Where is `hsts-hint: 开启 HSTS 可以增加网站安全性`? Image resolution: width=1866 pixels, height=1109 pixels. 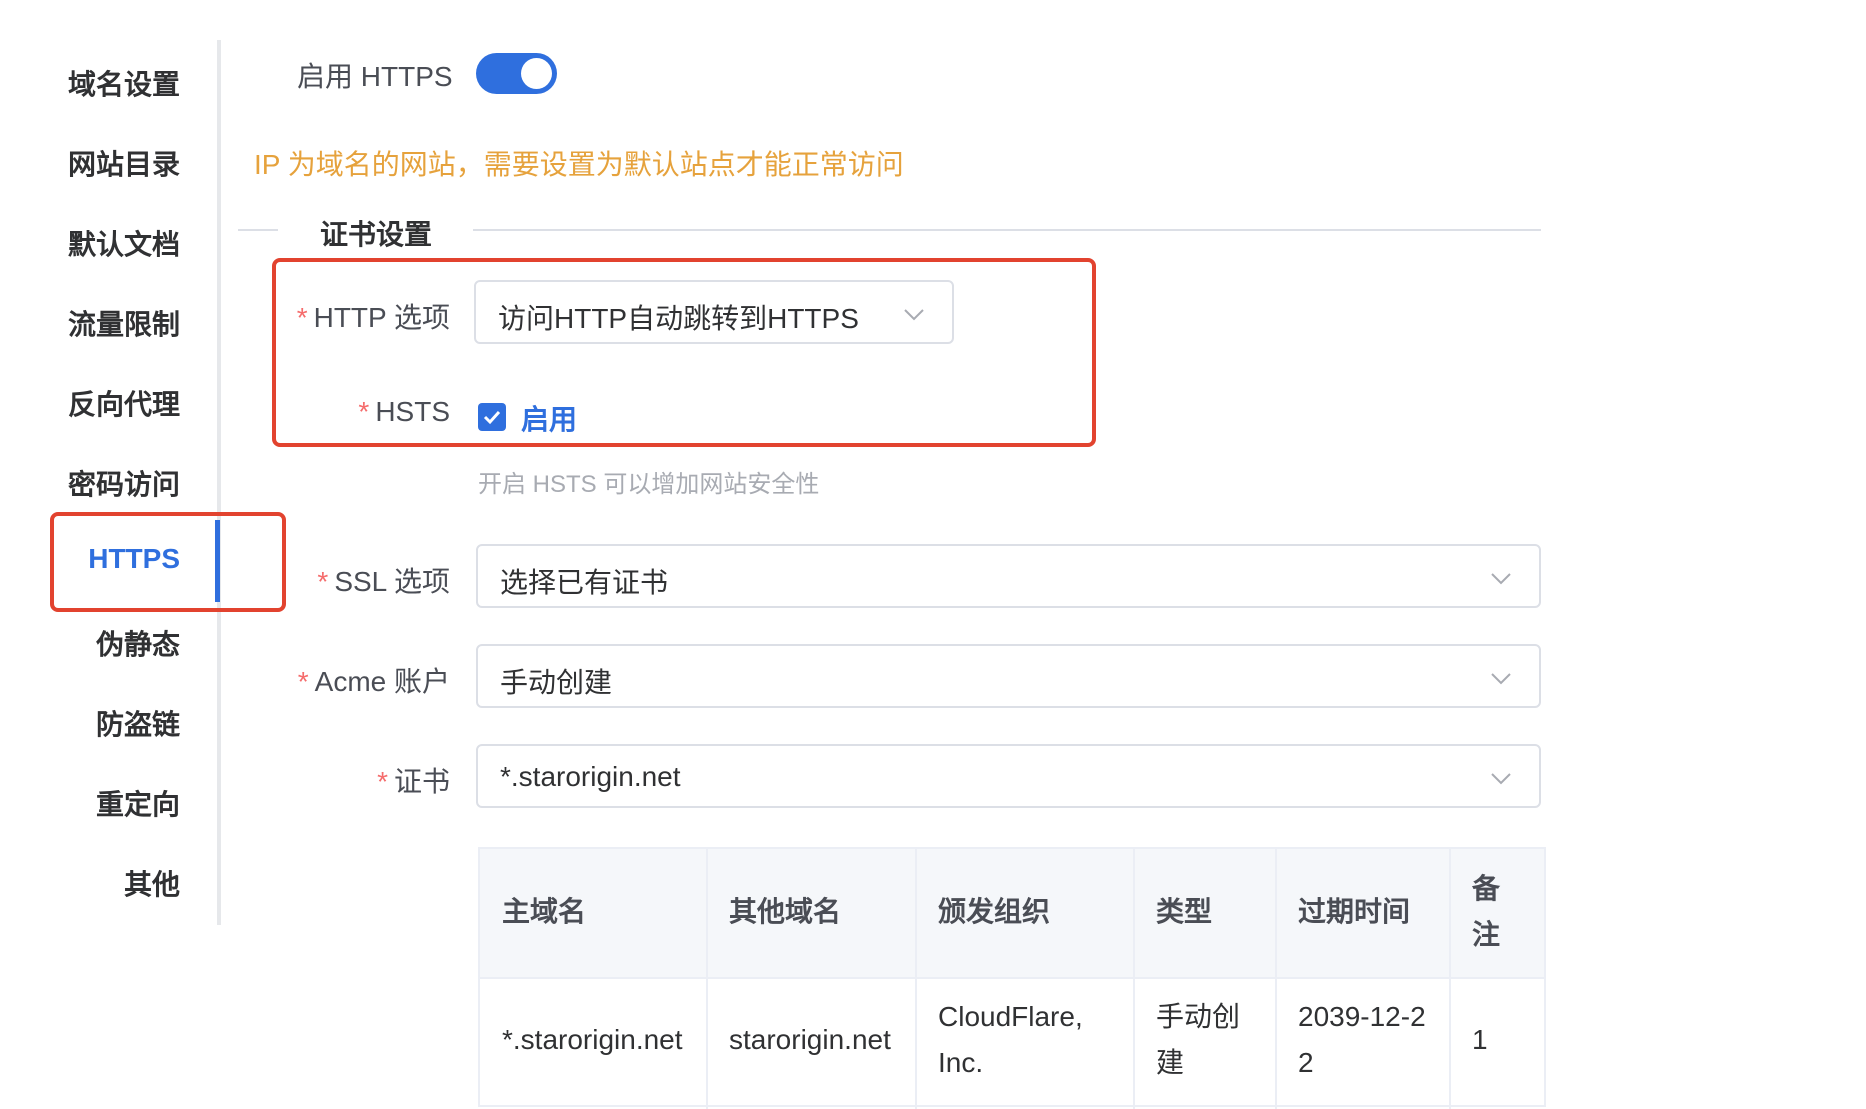 hsts-hint: 开启 HSTS 可以增加网站安全性 is located at coordinates (649, 484).